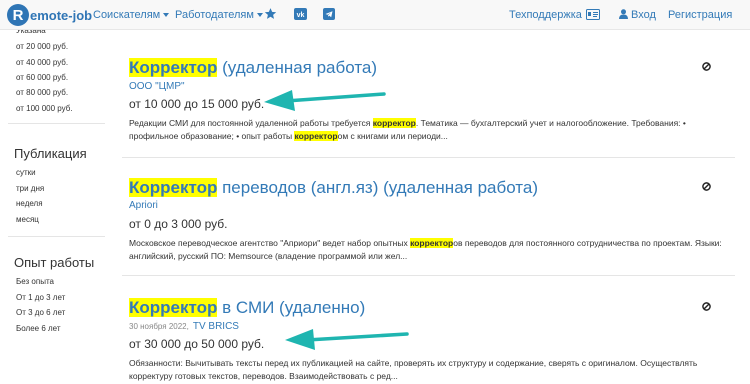  Describe the element at coordinates (197, 344) in the screenshot. I see `salary: от 30 000 до 50 000 руб.` at that location.